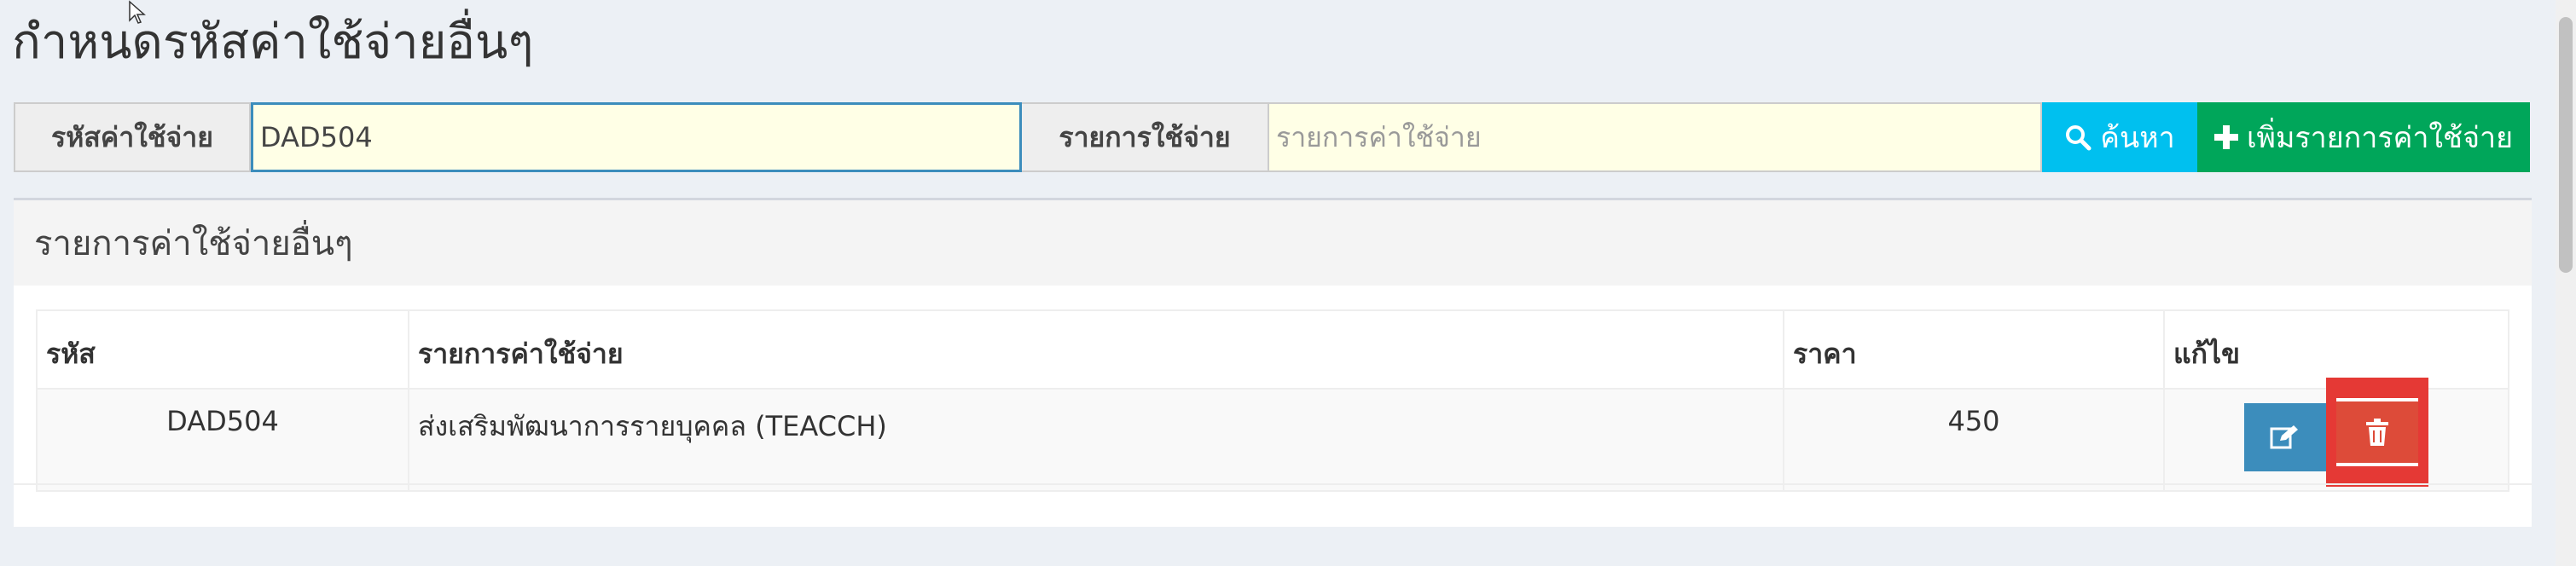 This screenshot has width=2576, height=566. I want to click on box-footer-divider, so click(1273, 484).